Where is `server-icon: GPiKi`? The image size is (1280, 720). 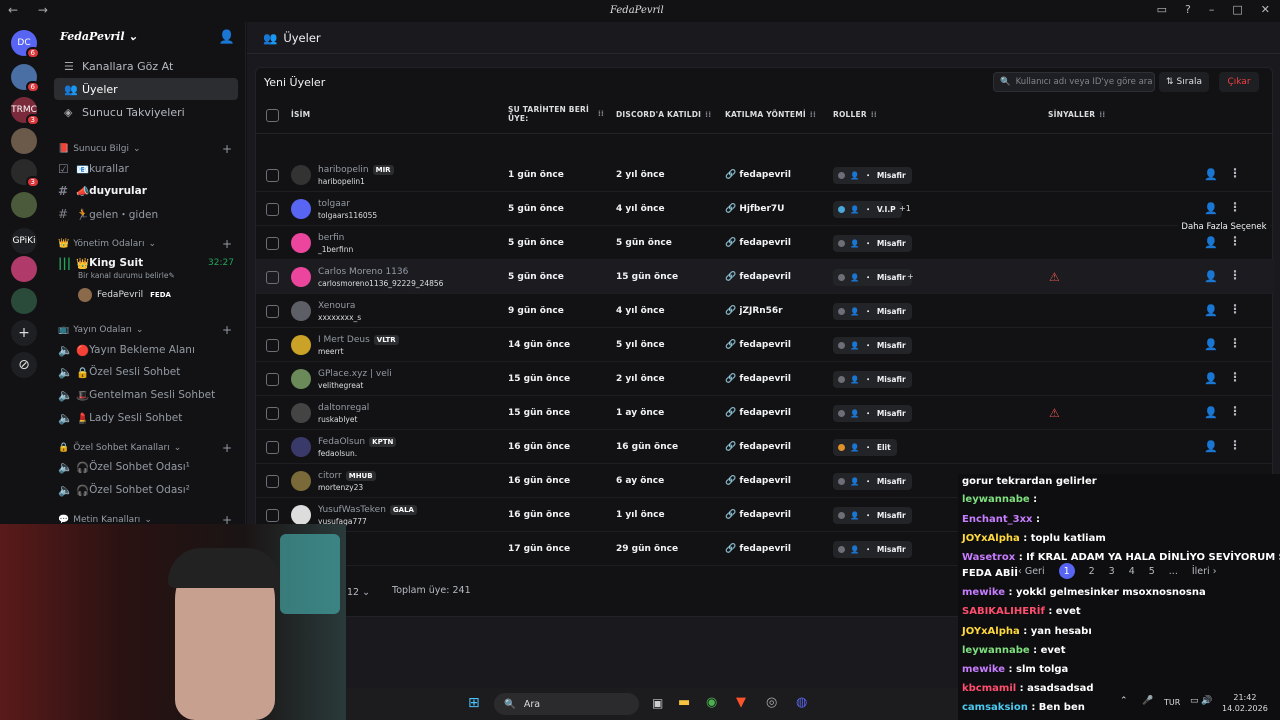 server-icon: GPiKi is located at coordinates (24, 241).